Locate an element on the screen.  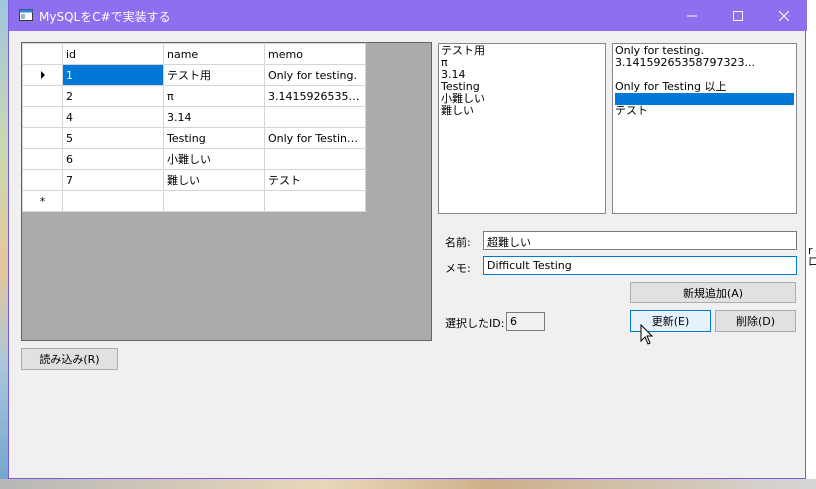
list-item: Testing is located at coordinates (522, 87).